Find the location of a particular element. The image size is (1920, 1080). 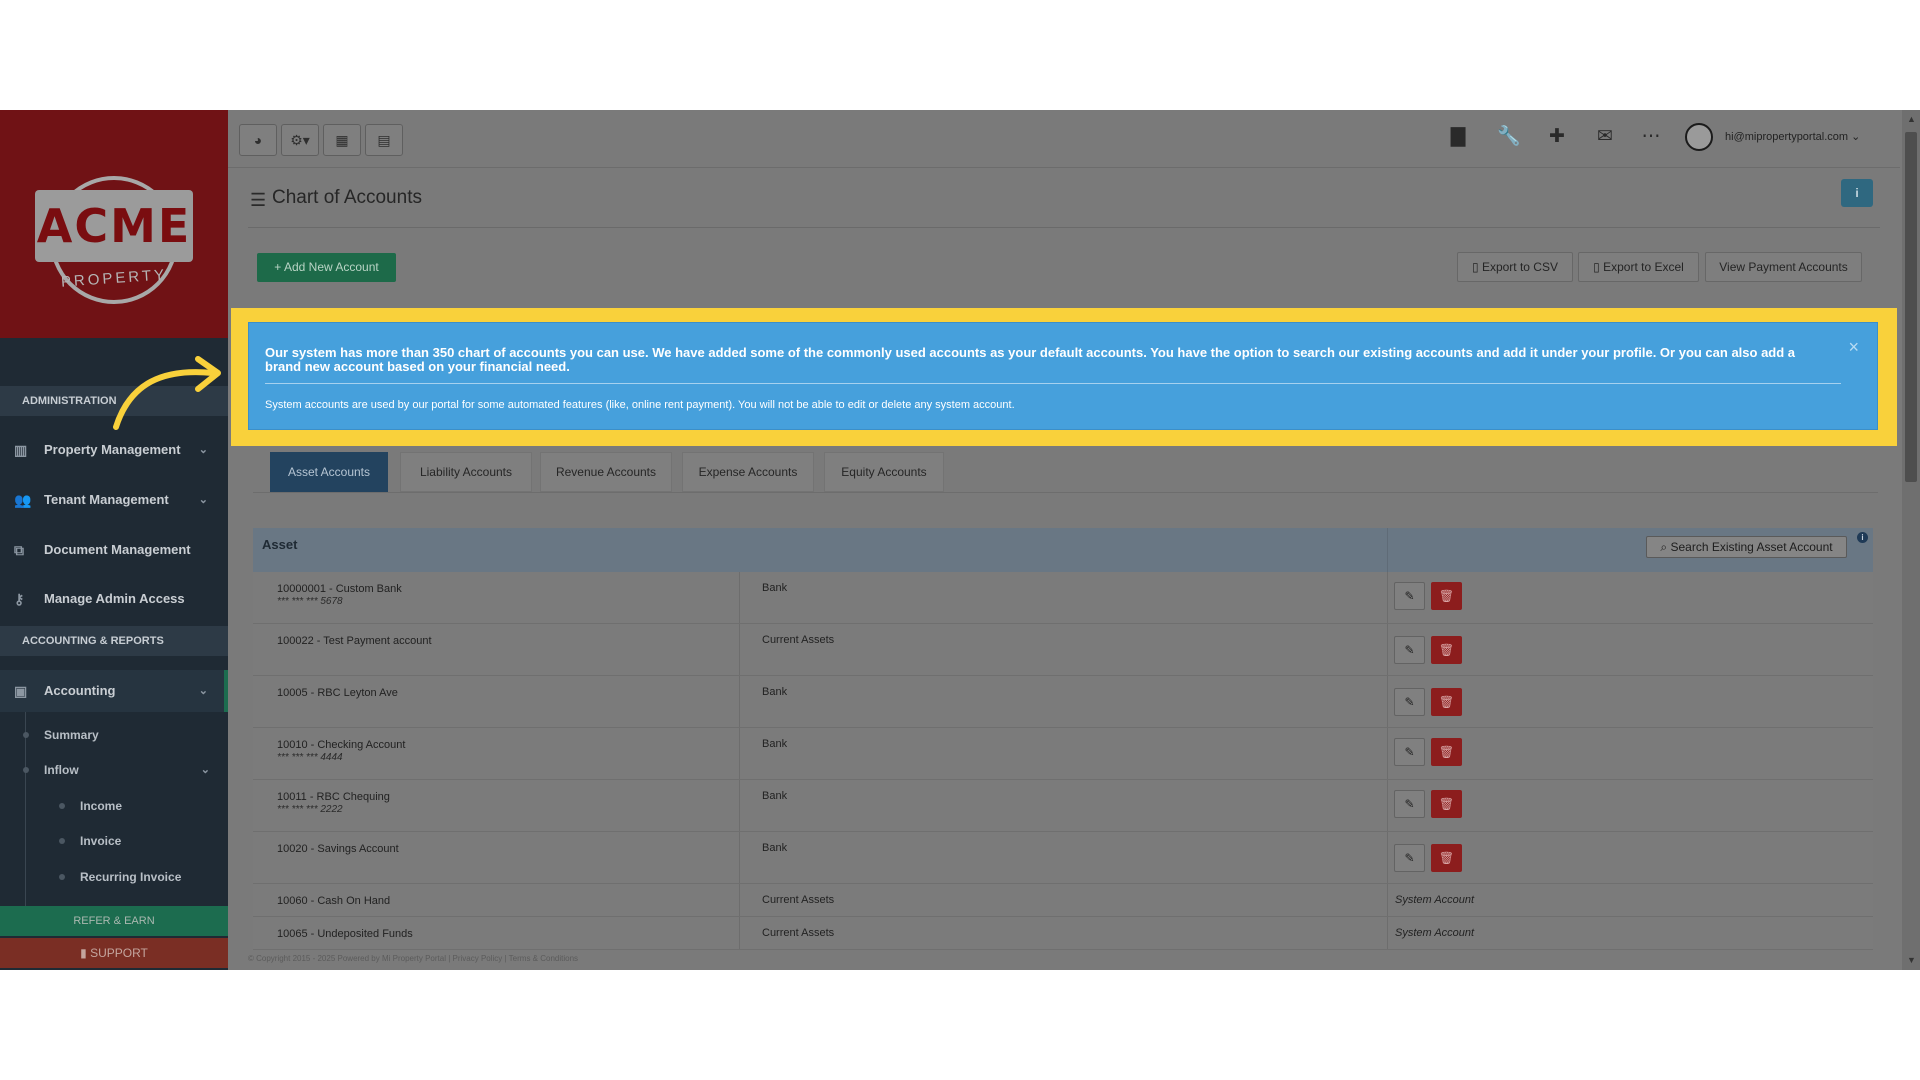

calendar-button: ▦ is located at coordinates (342, 140).